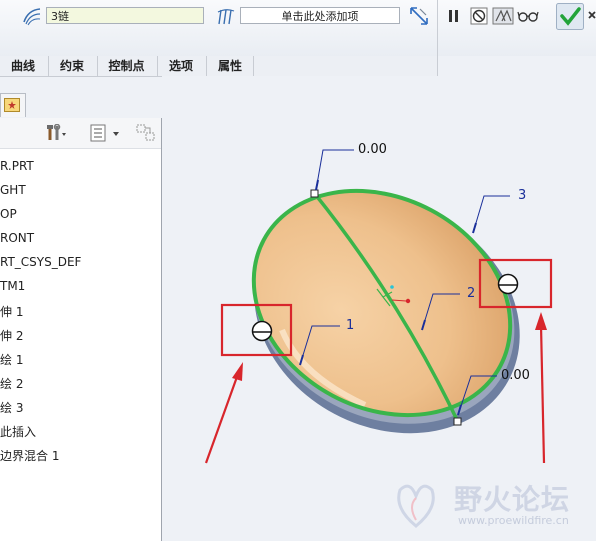 The height and width of the screenshot is (541, 596). I want to click on tree-item-insert-here: 此插入, so click(18, 431).